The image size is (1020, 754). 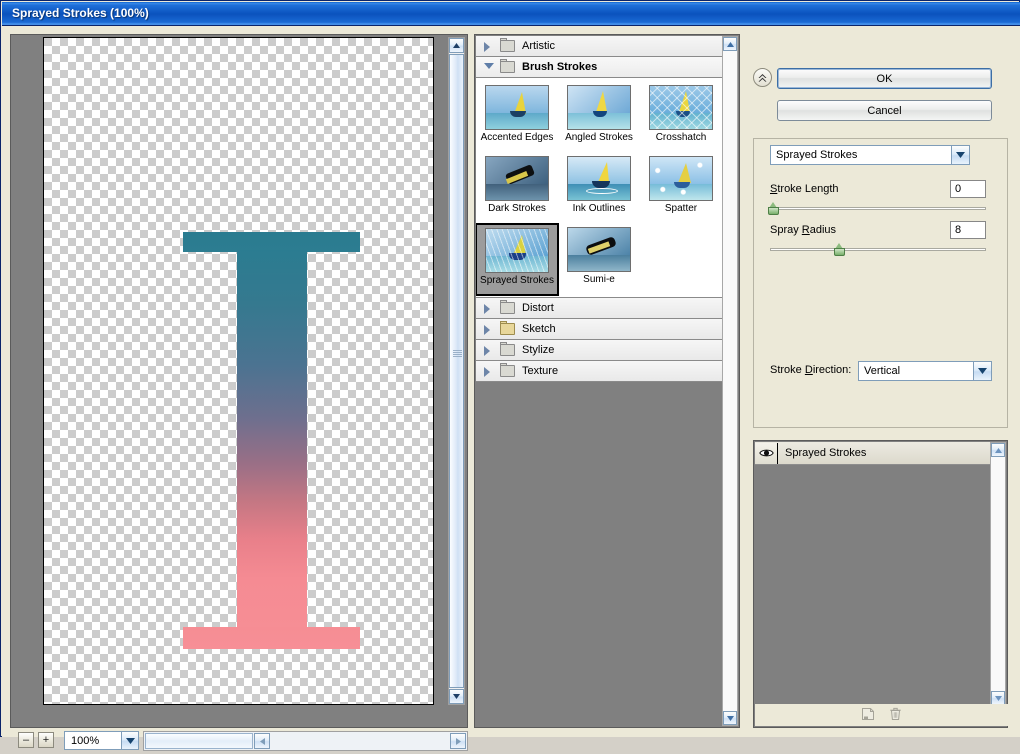 I want to click on folder-open-icon, so click(x=507, y=66).